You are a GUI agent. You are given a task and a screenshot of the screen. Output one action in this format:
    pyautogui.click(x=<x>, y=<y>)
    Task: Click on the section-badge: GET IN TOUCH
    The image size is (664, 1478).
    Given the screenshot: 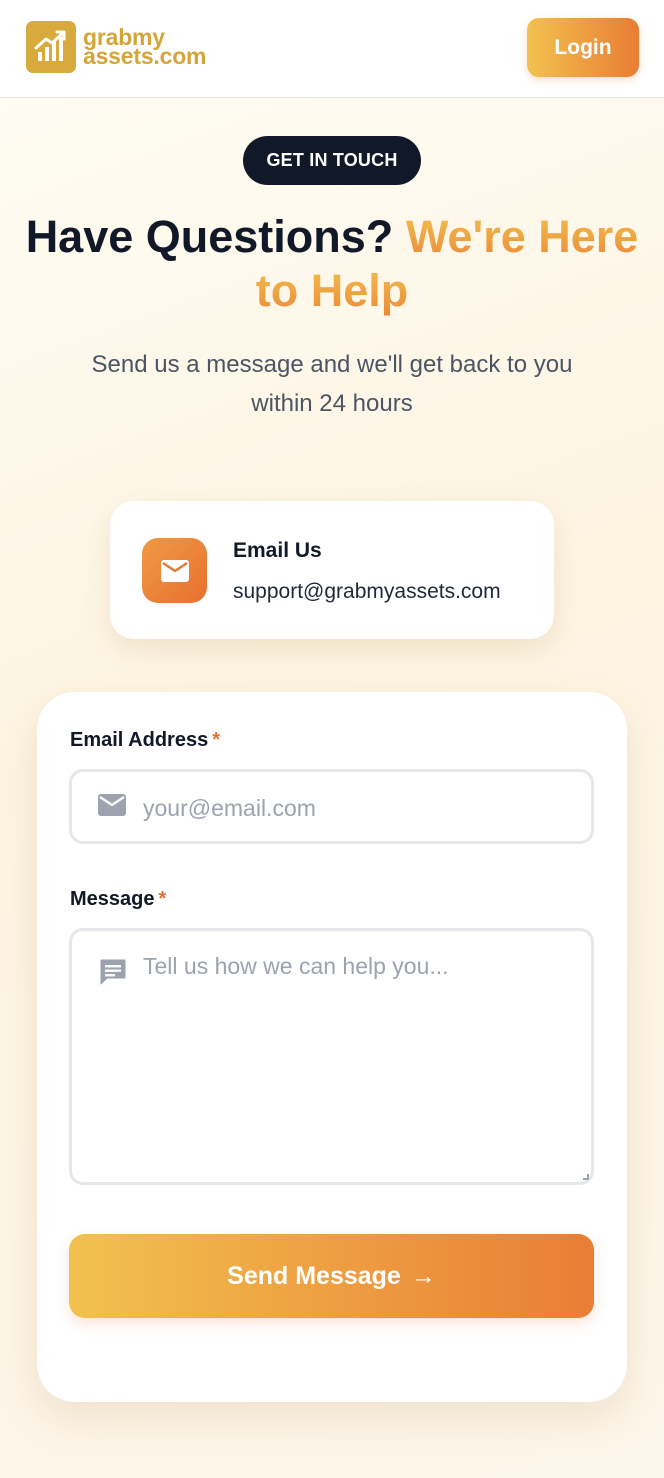 What is the action you would take?
    pyautogui.click(x=332, y=160)
    